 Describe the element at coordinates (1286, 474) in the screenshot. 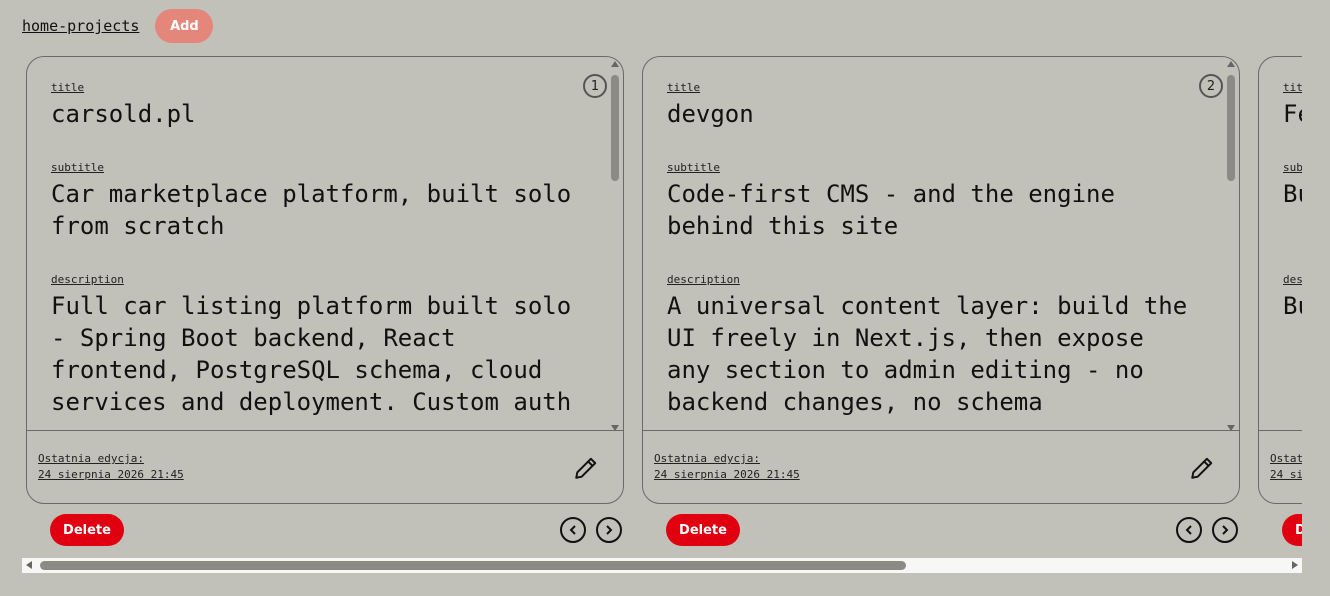

I see `last-edited-date: 24 si` at that location.